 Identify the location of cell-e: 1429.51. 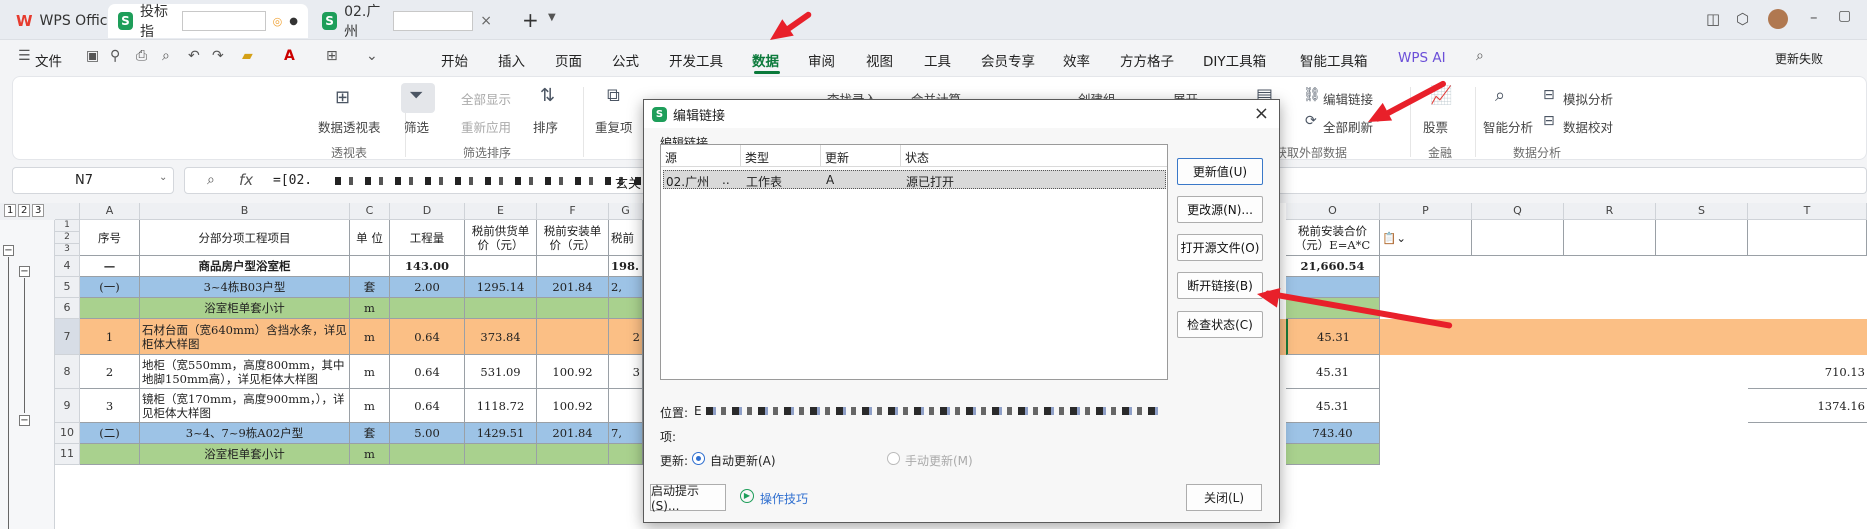
(501, 433).